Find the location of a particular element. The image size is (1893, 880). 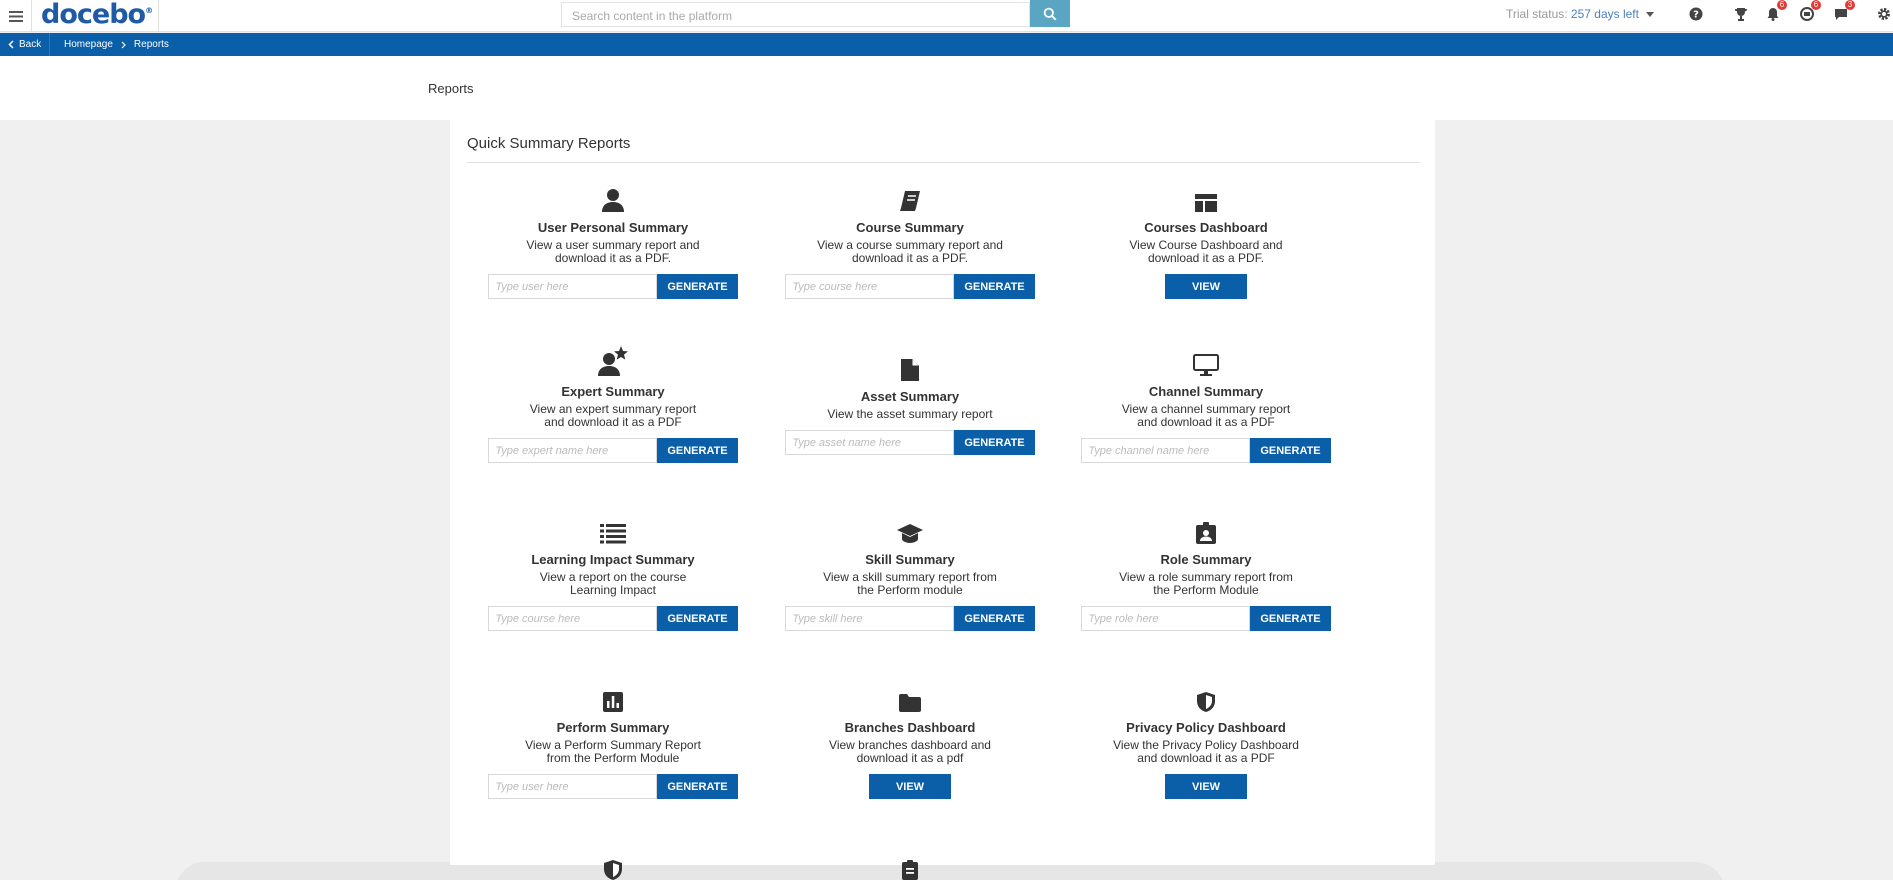

divider is located at coordinates (158, 16).